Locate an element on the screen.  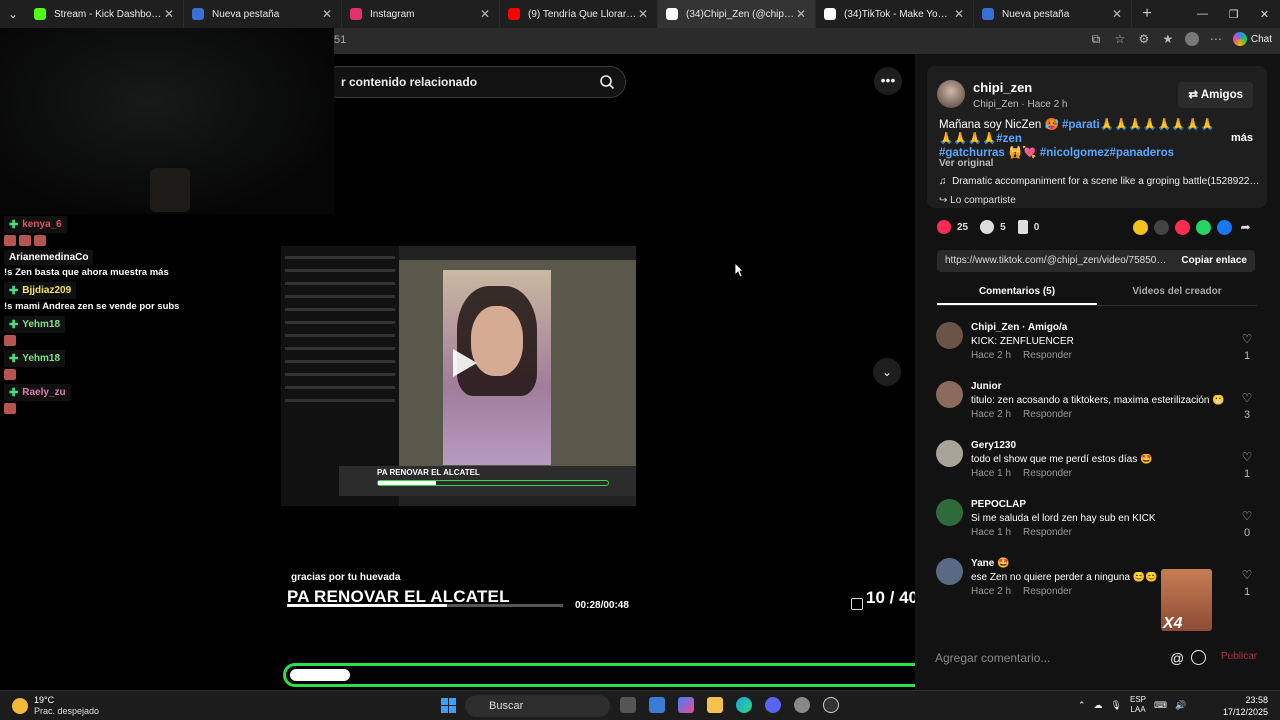
tray-chevron-icon: ⌃ is located at coordinates (1082, 705).